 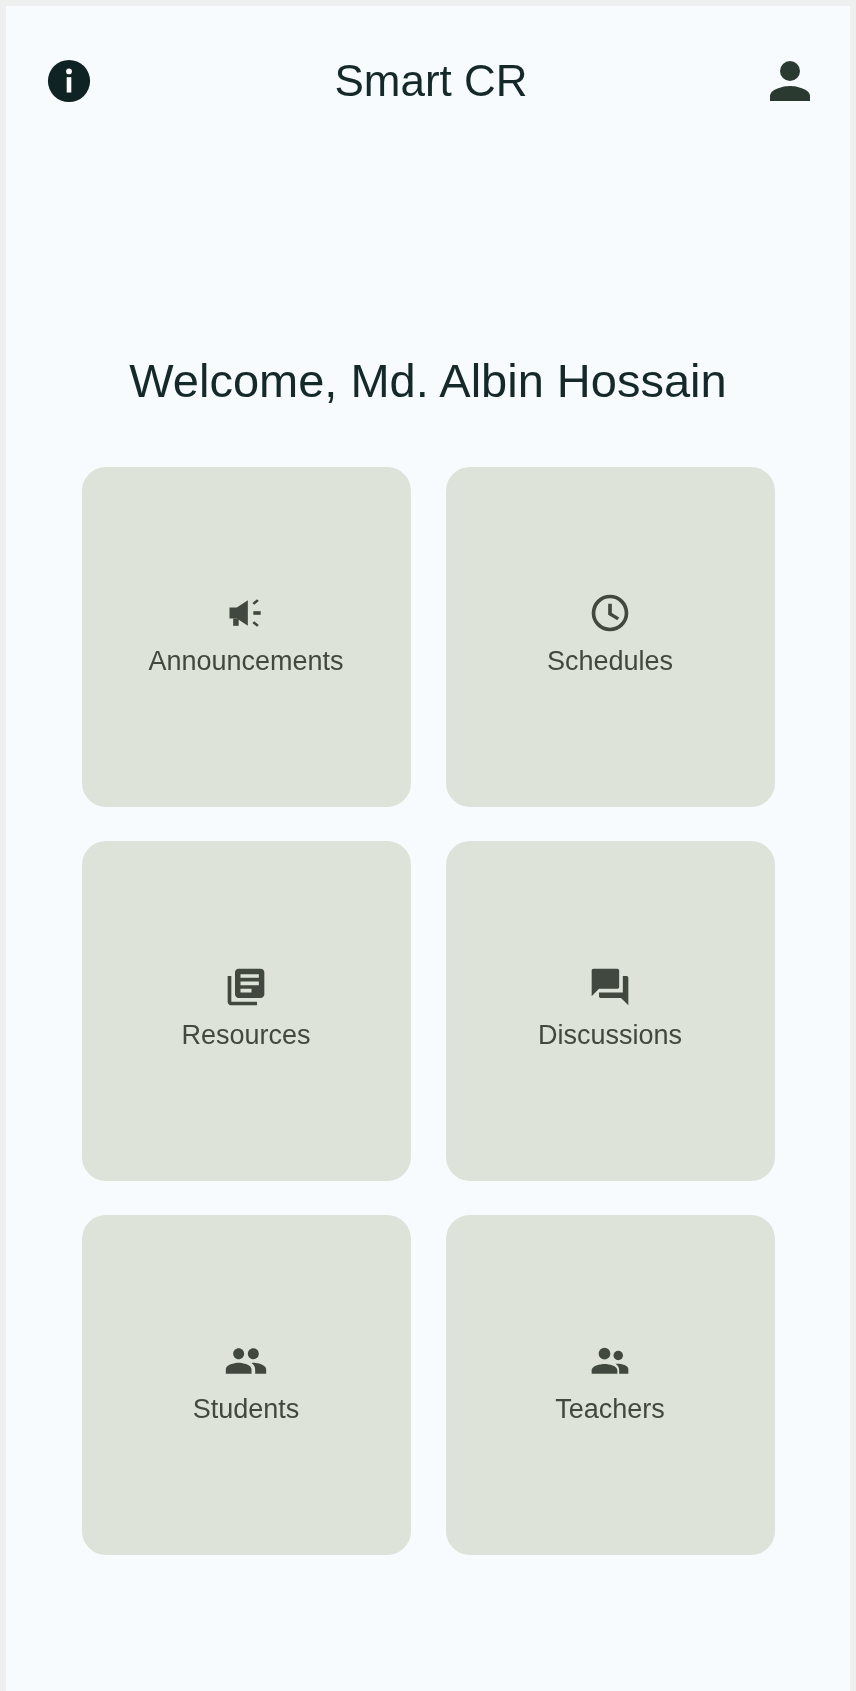 What do you see at coordinates (610, 1010) in the screenshot?
I see `menu-tile: Discussions` at bounding box center [610, 1010].